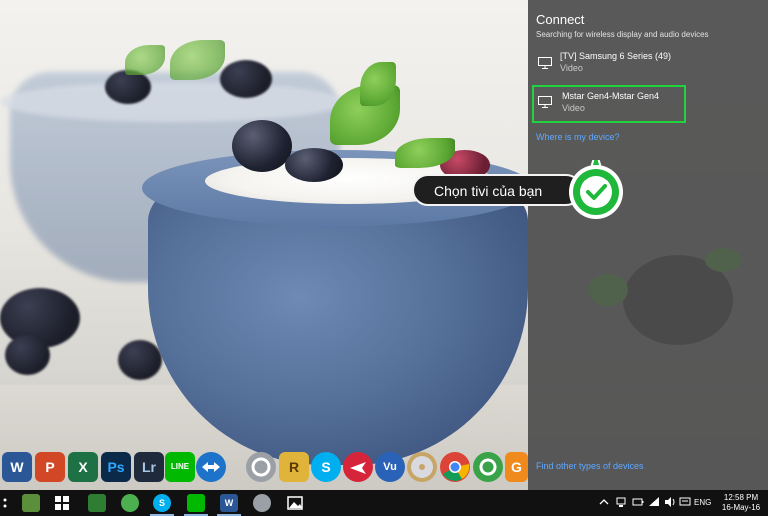  Describe the element at coordinates (741, 497) in the screenshot. I see `clock-time: 12:58 PM` at that location.